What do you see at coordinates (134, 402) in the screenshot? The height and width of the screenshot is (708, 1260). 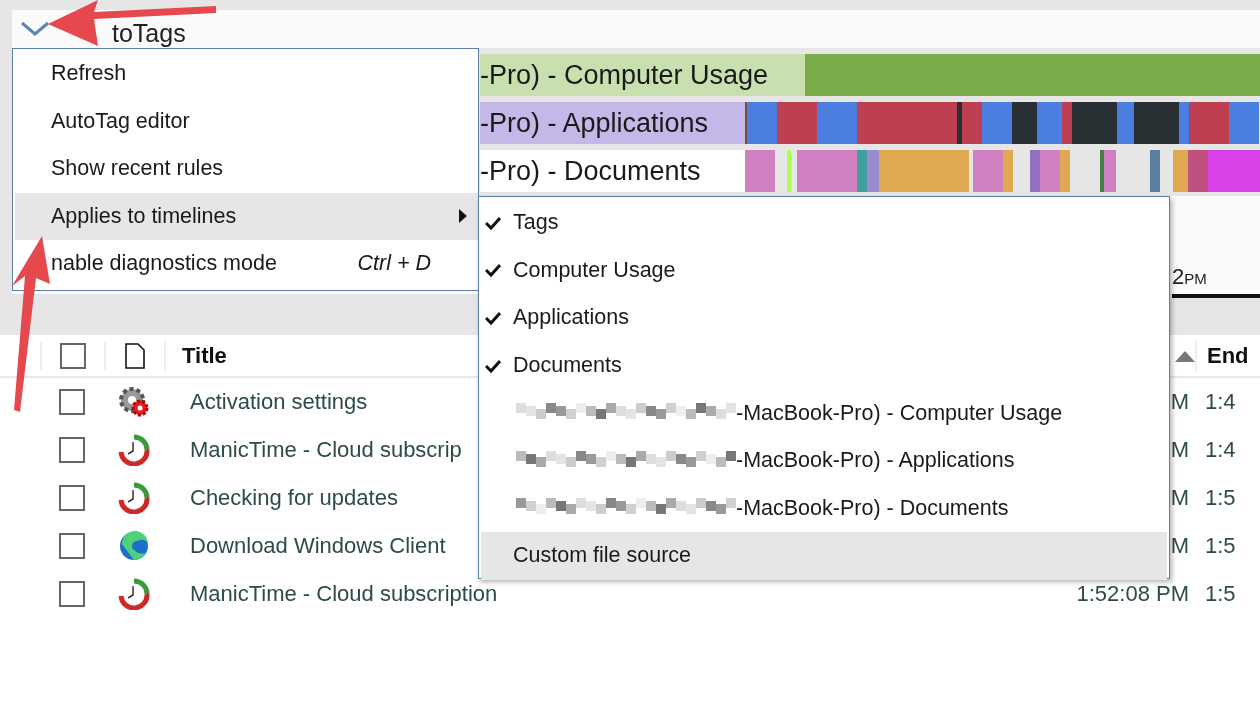 I see `gear-icon` at bounding box center [134, 402].